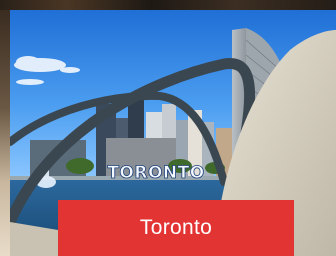 Image resolution: width=336 pixels, height=256 pixels. I want to click on city-title: Toronto, so click(176, 227).